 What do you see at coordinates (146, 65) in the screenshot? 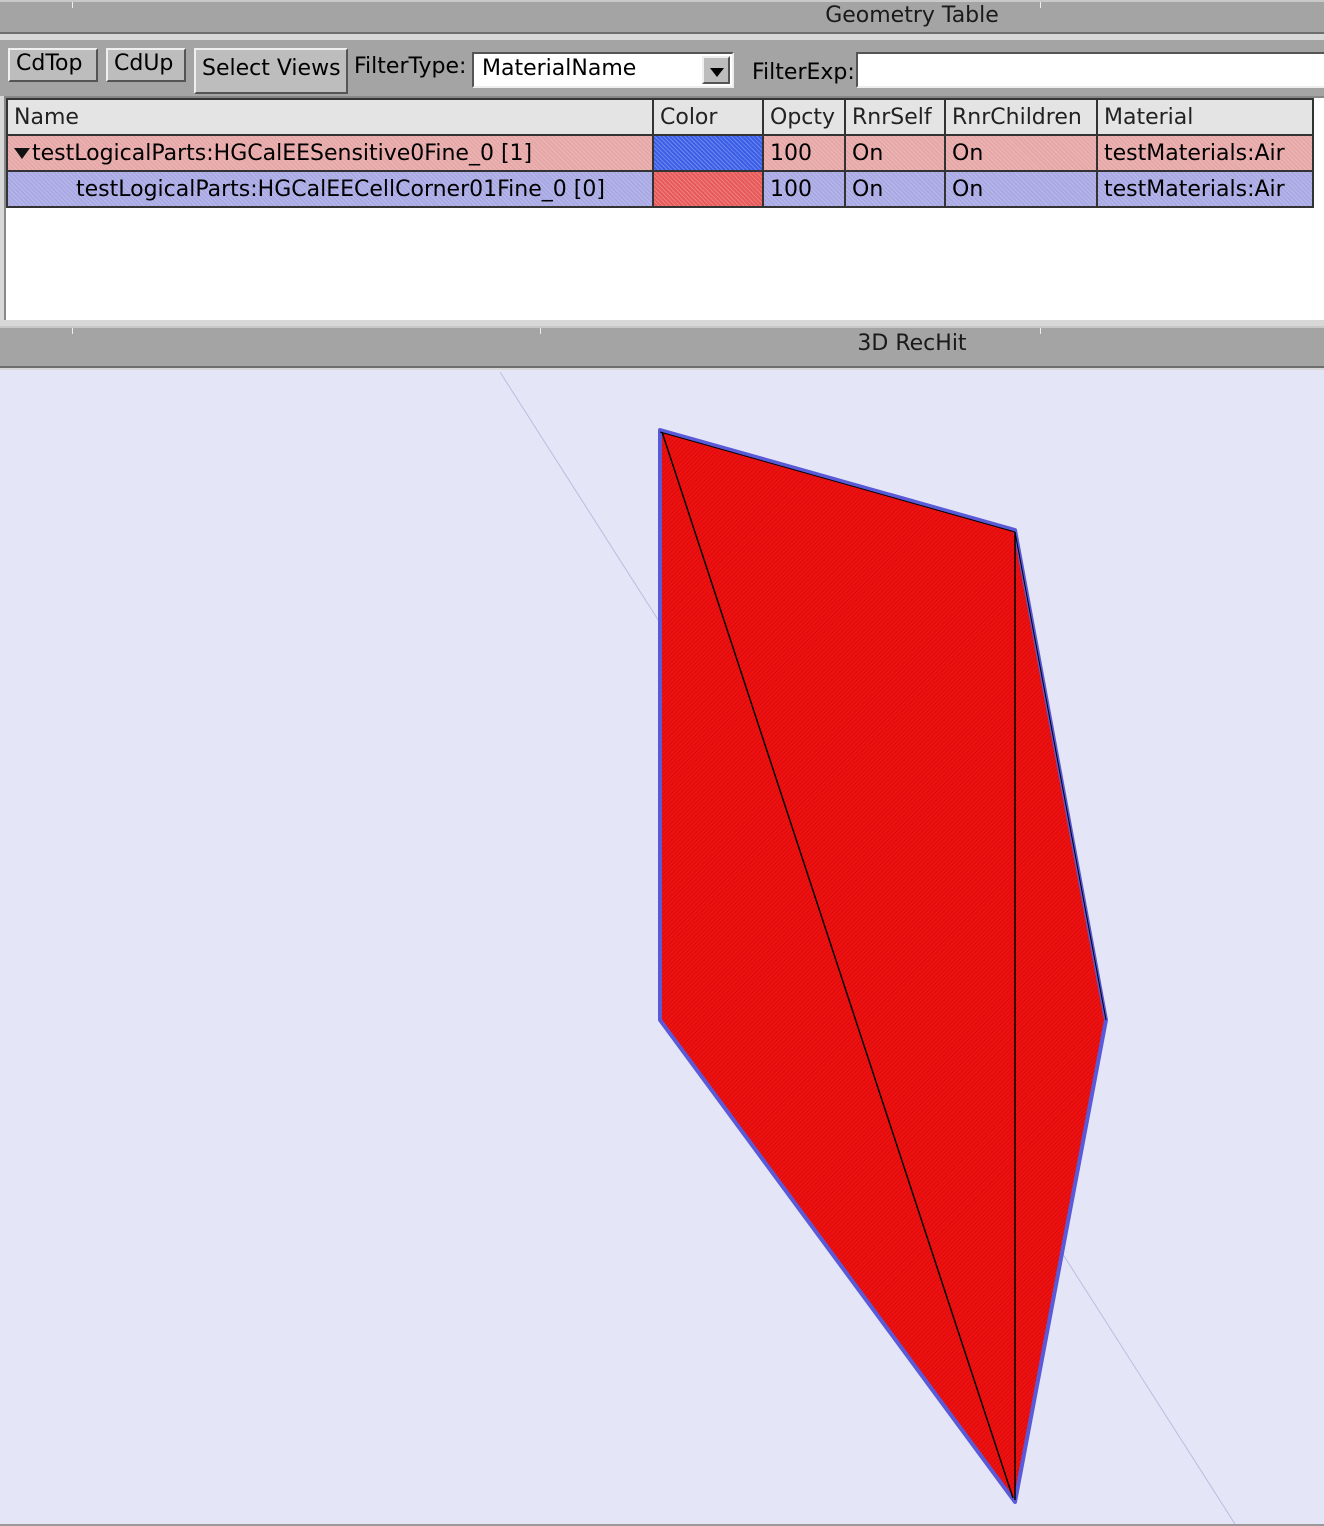
I see `cdup-button: CdUp` at bounding box center [146, 65].